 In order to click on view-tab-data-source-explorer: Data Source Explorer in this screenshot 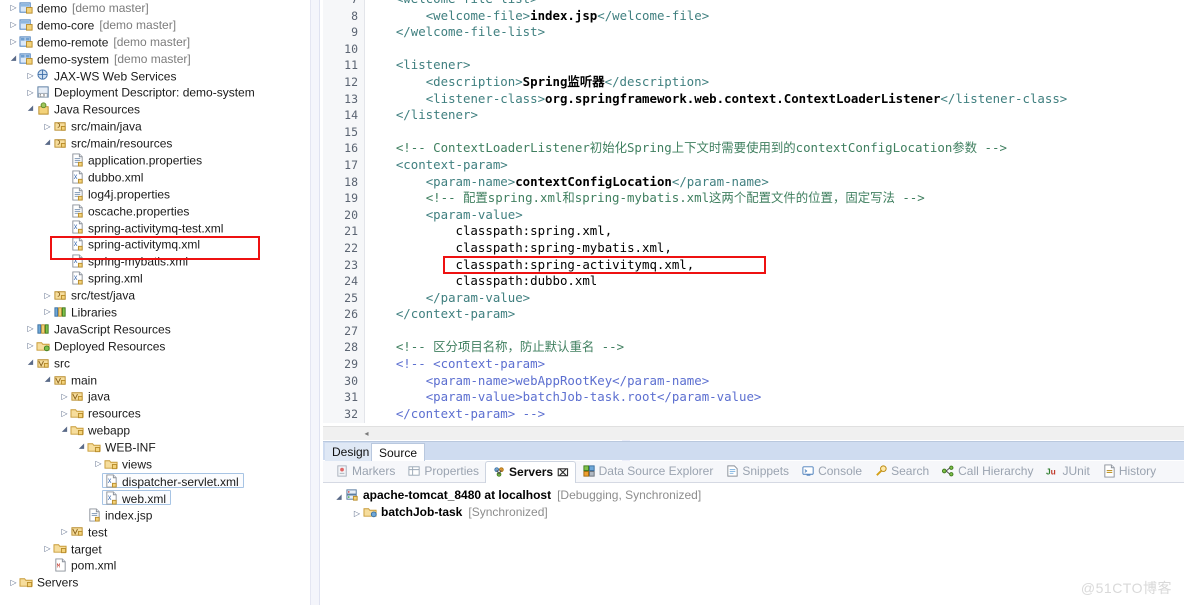, I will do `click(648, 471)`.